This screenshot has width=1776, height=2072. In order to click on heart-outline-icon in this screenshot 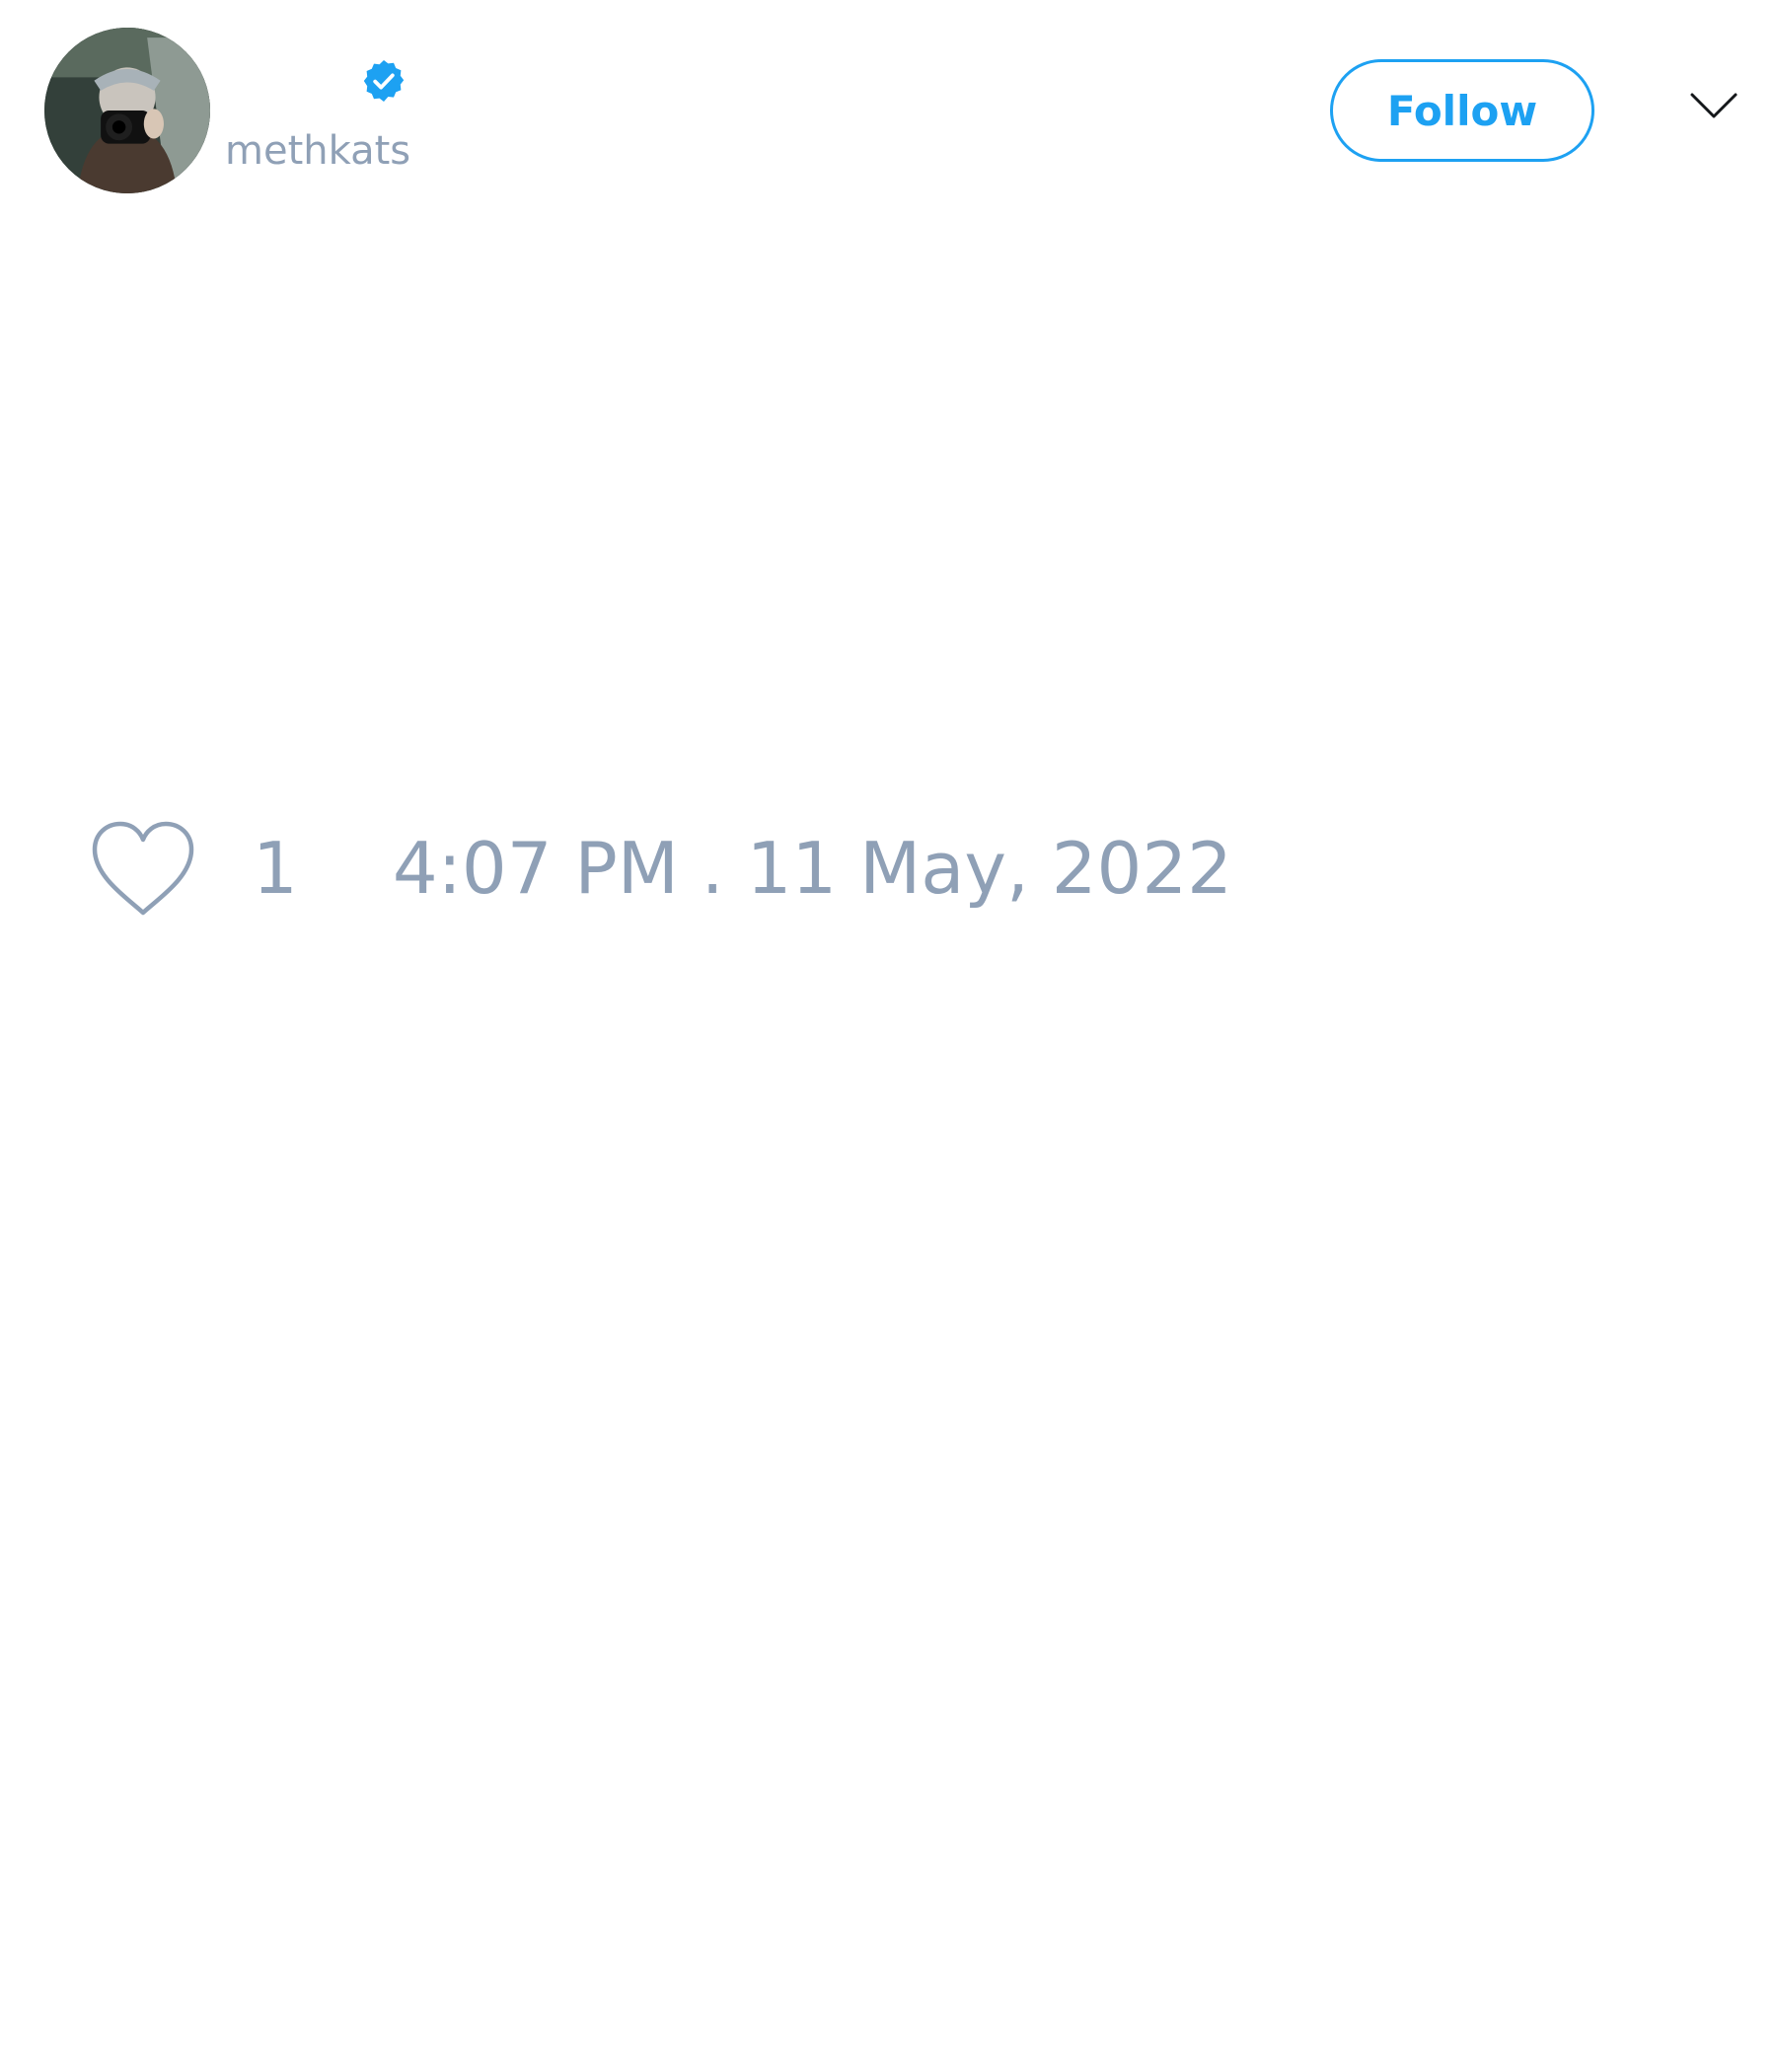, I will do `click(143, 869)`.